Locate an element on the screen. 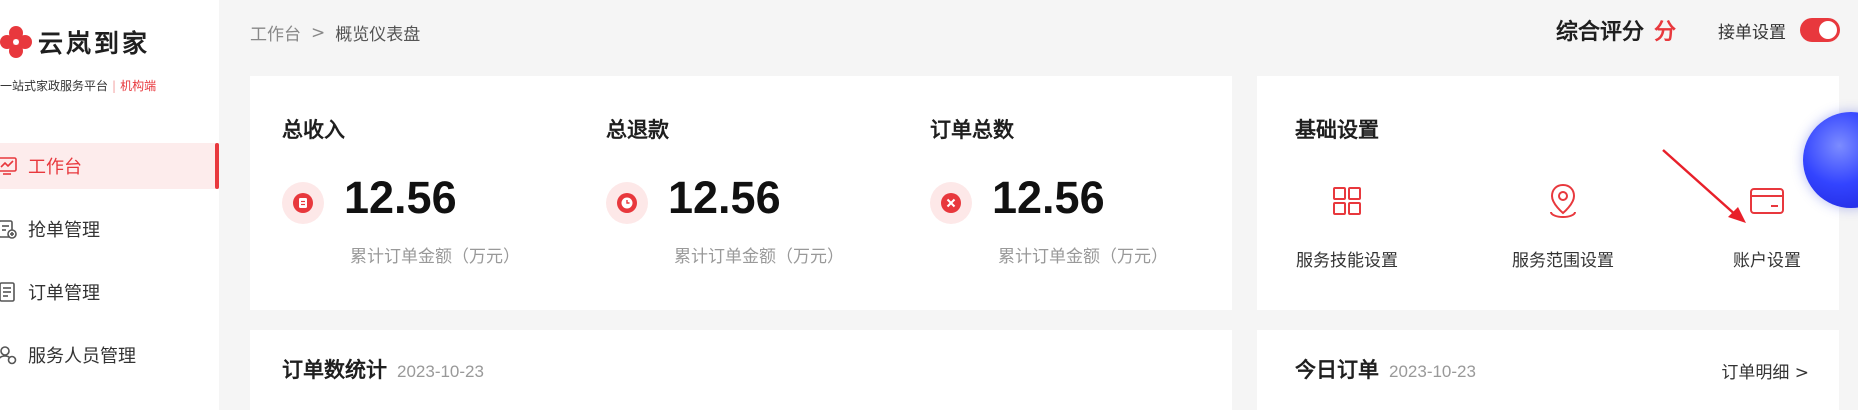 The width and height of the screenshot is (1858, 410). breadcrumb-root: 工作台 is located at coordinates (275, 32).